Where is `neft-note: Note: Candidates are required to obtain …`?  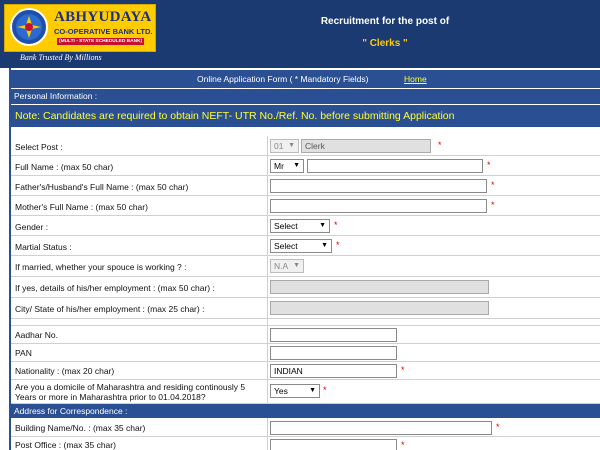 neft-note: Note: Candidates are required to obtain … is located at coordinates (305, 116).